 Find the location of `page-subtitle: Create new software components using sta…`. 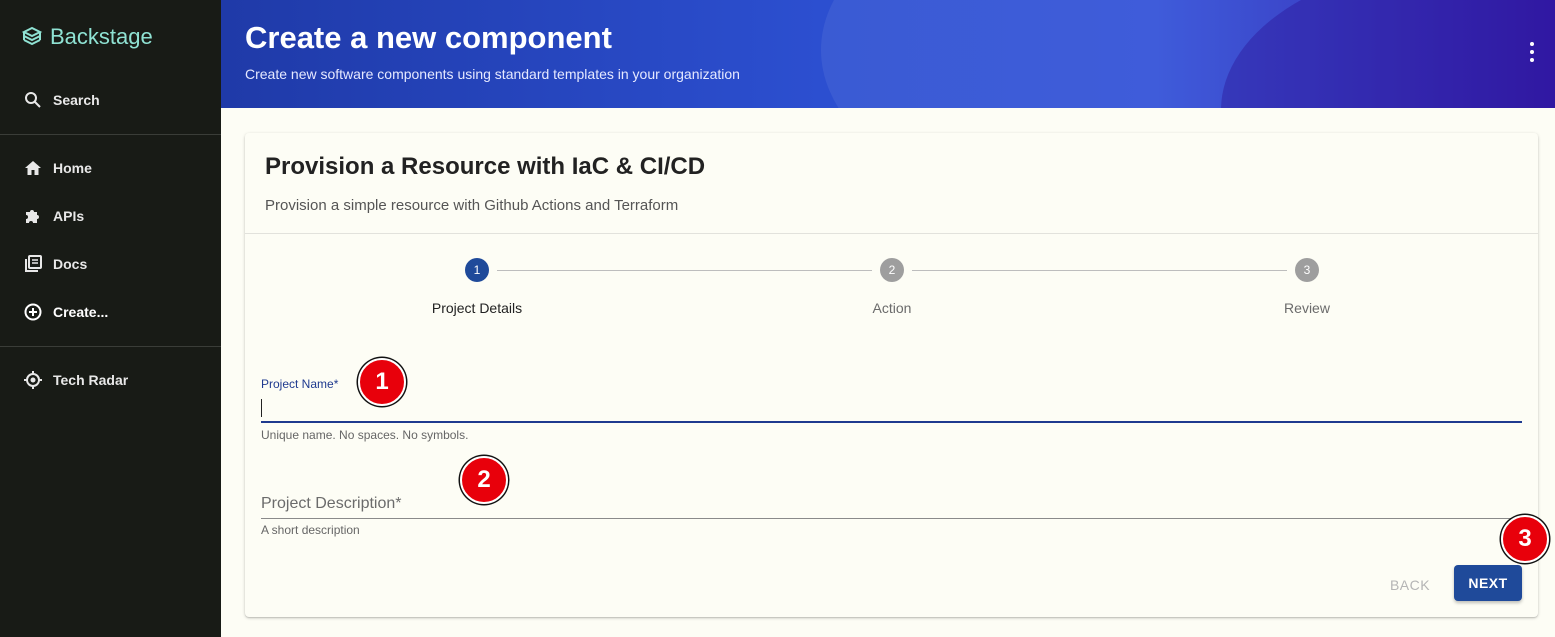

page-subtitle: Create new software components using sta… is located at coordinates (492, 74).